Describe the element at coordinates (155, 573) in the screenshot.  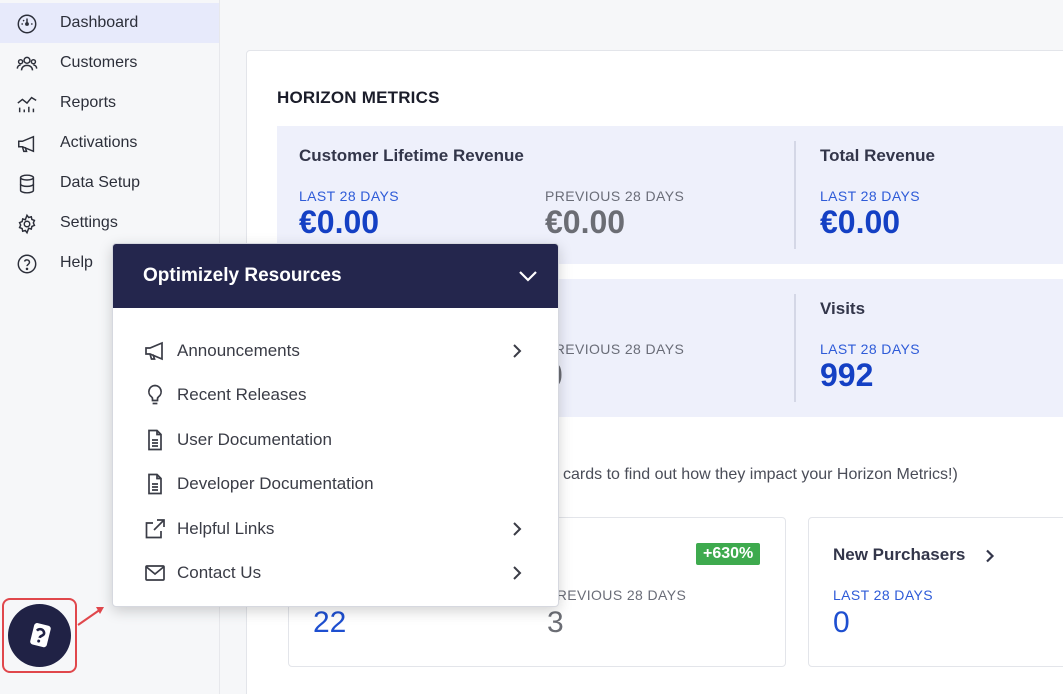
I see `envelope-icon` at that location.